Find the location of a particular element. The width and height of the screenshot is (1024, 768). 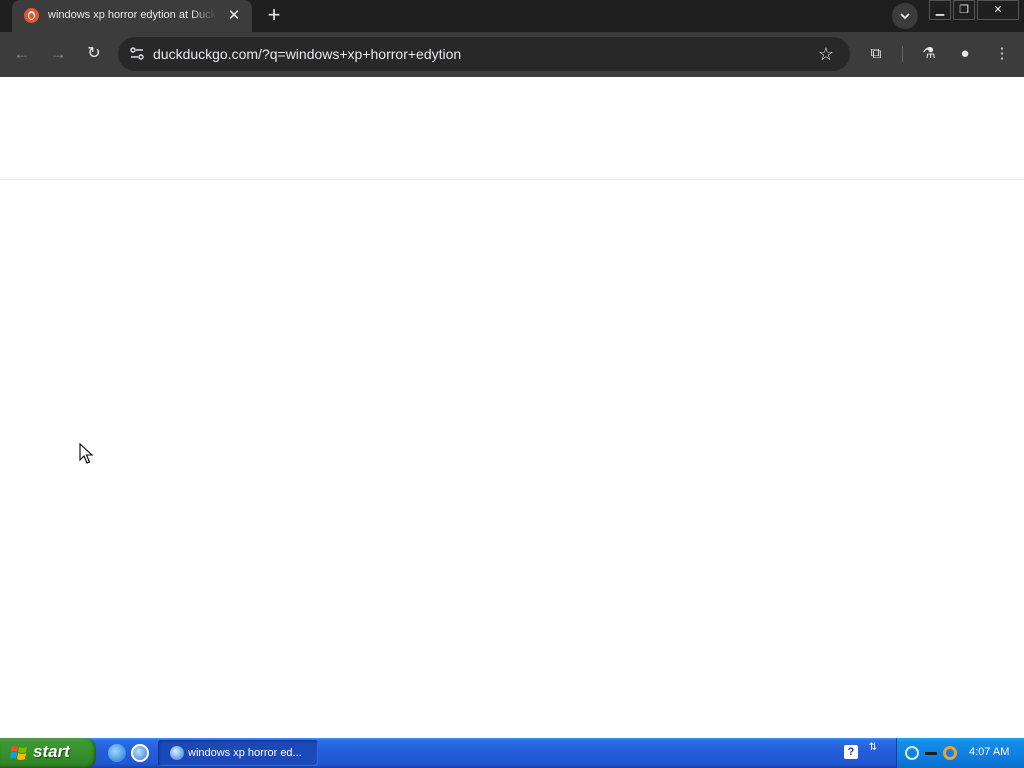

back-button: ← is located at coordinates (22, 54).